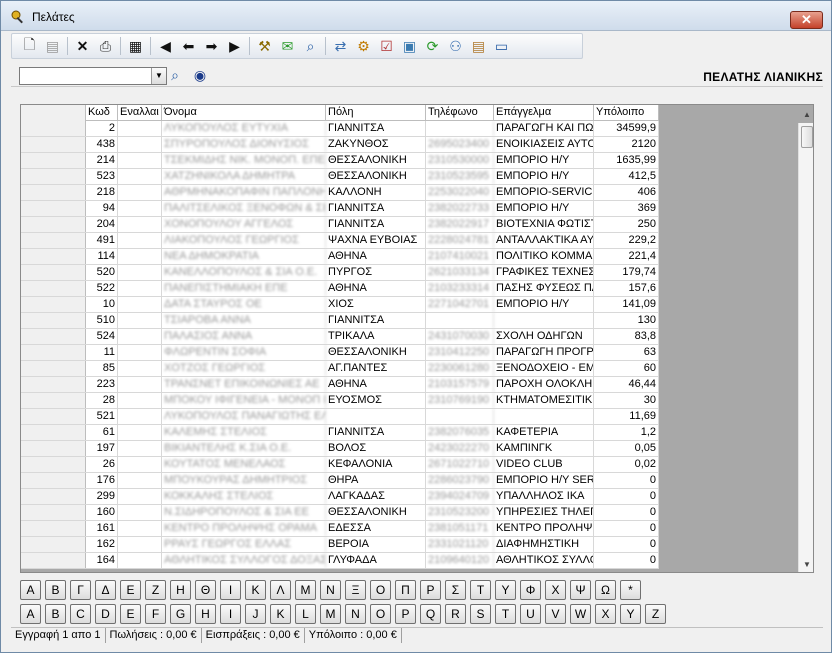 The width and height of the screenshot is (832, 653). I want to click on grid-view-icon: ▦, so click(135, 46).